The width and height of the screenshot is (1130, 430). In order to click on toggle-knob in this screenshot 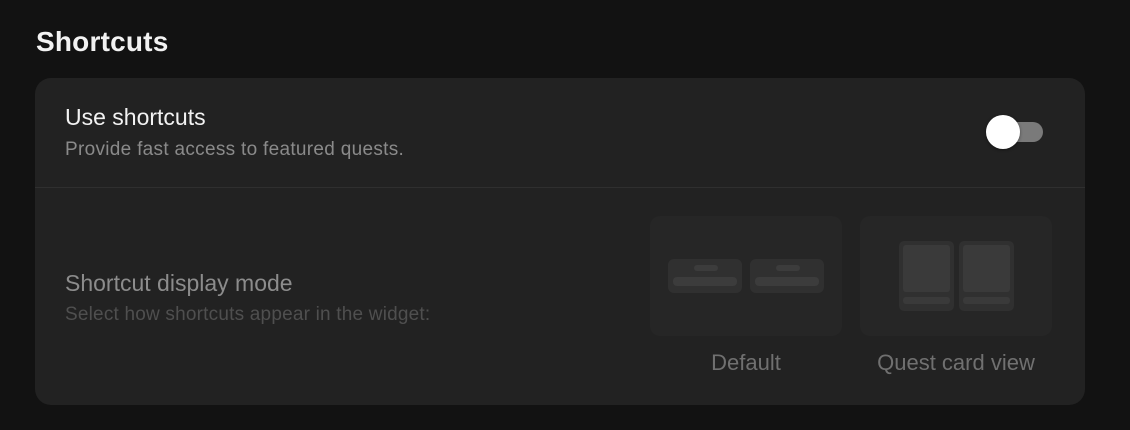, I will do `click(1003, 132)`.